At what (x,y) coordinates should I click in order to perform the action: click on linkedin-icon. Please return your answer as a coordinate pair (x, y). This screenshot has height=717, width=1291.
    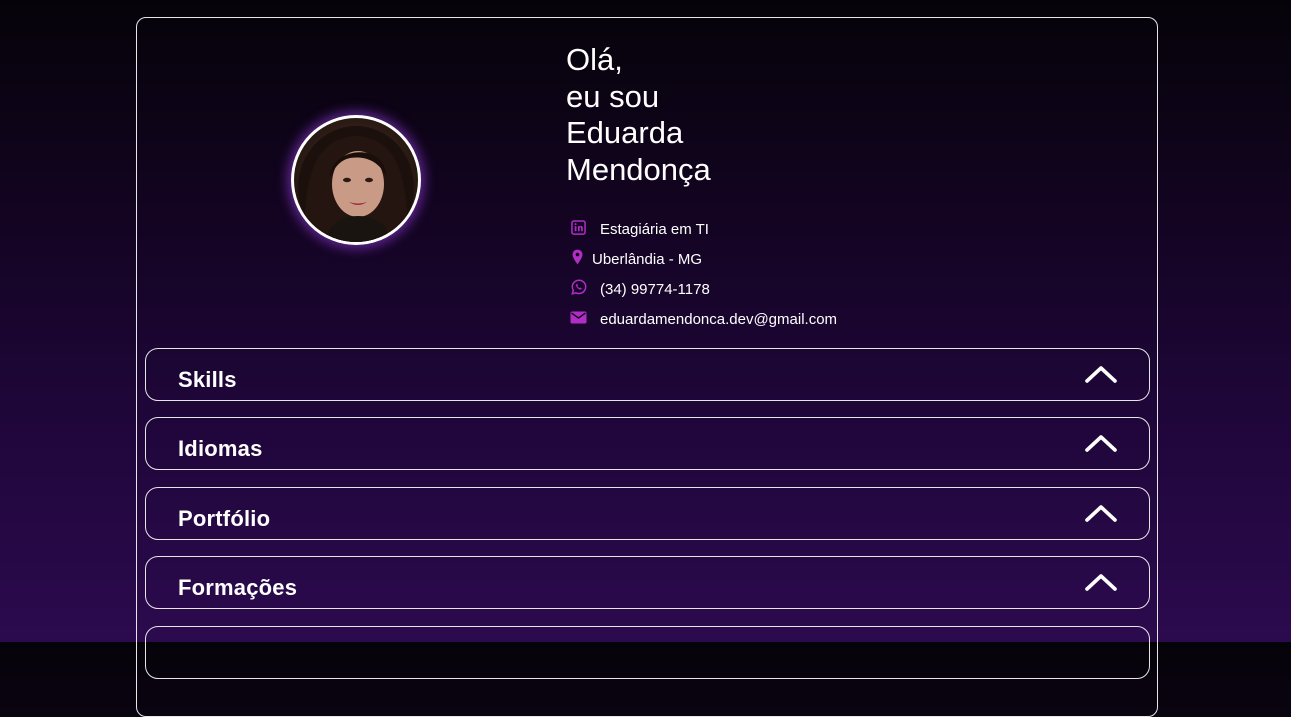
    Looking at the image, I should click on (578, 227).